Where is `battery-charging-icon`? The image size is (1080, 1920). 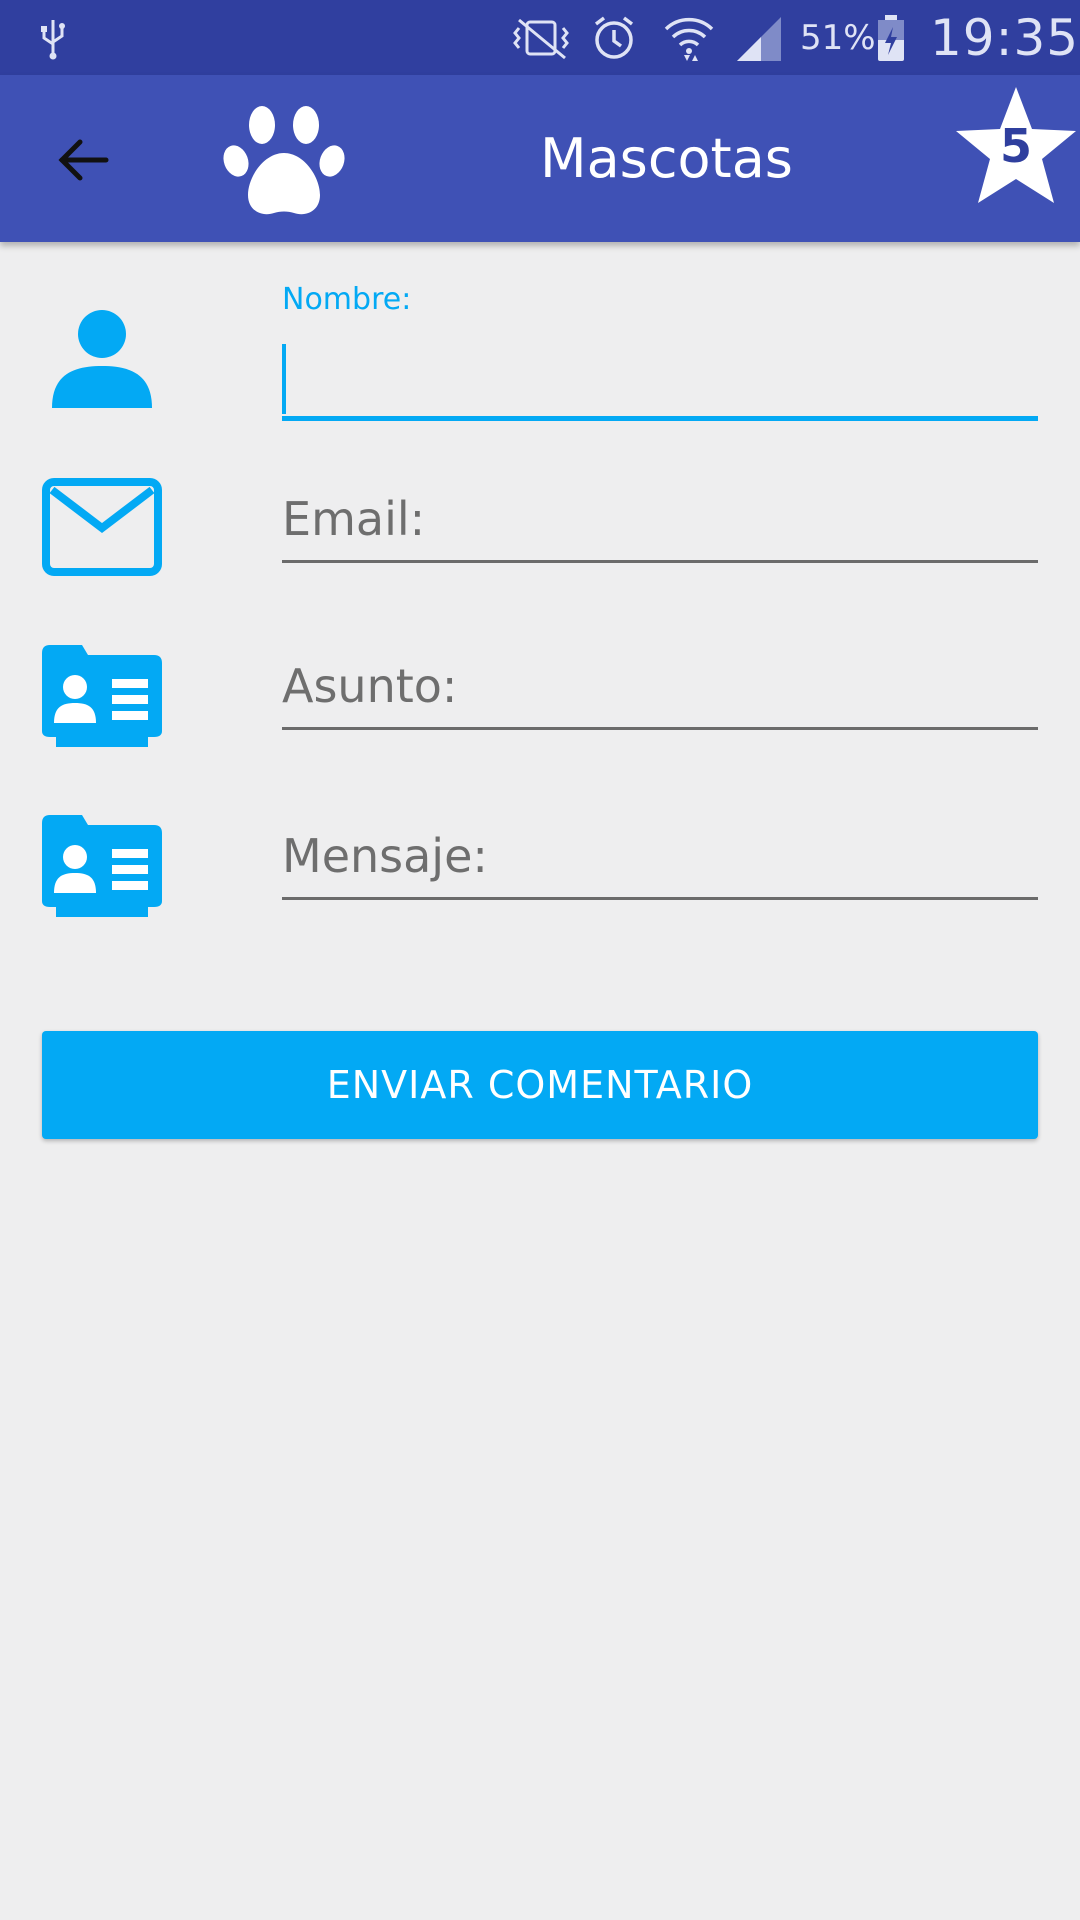 battery-charging-icon is located at coordinates (891, 37).